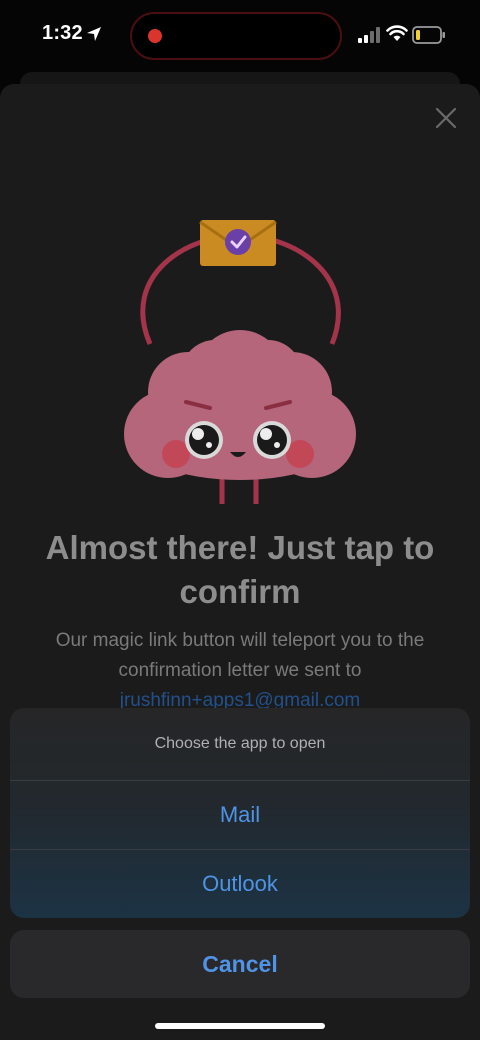 The width and height of the screenshot is (480, 1040). I want to click on battery-low-icon, so click(428, 35).